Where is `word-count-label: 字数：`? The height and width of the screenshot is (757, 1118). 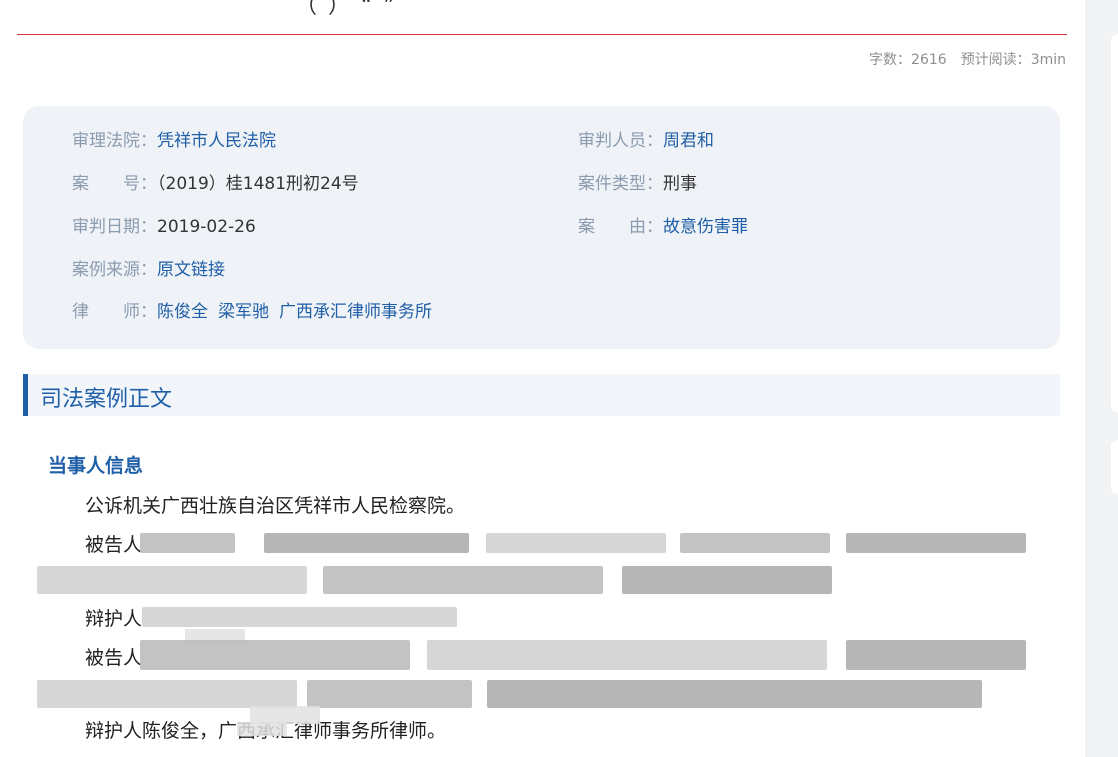 word-count-label: 字数： is located at coordinates (890, 60).